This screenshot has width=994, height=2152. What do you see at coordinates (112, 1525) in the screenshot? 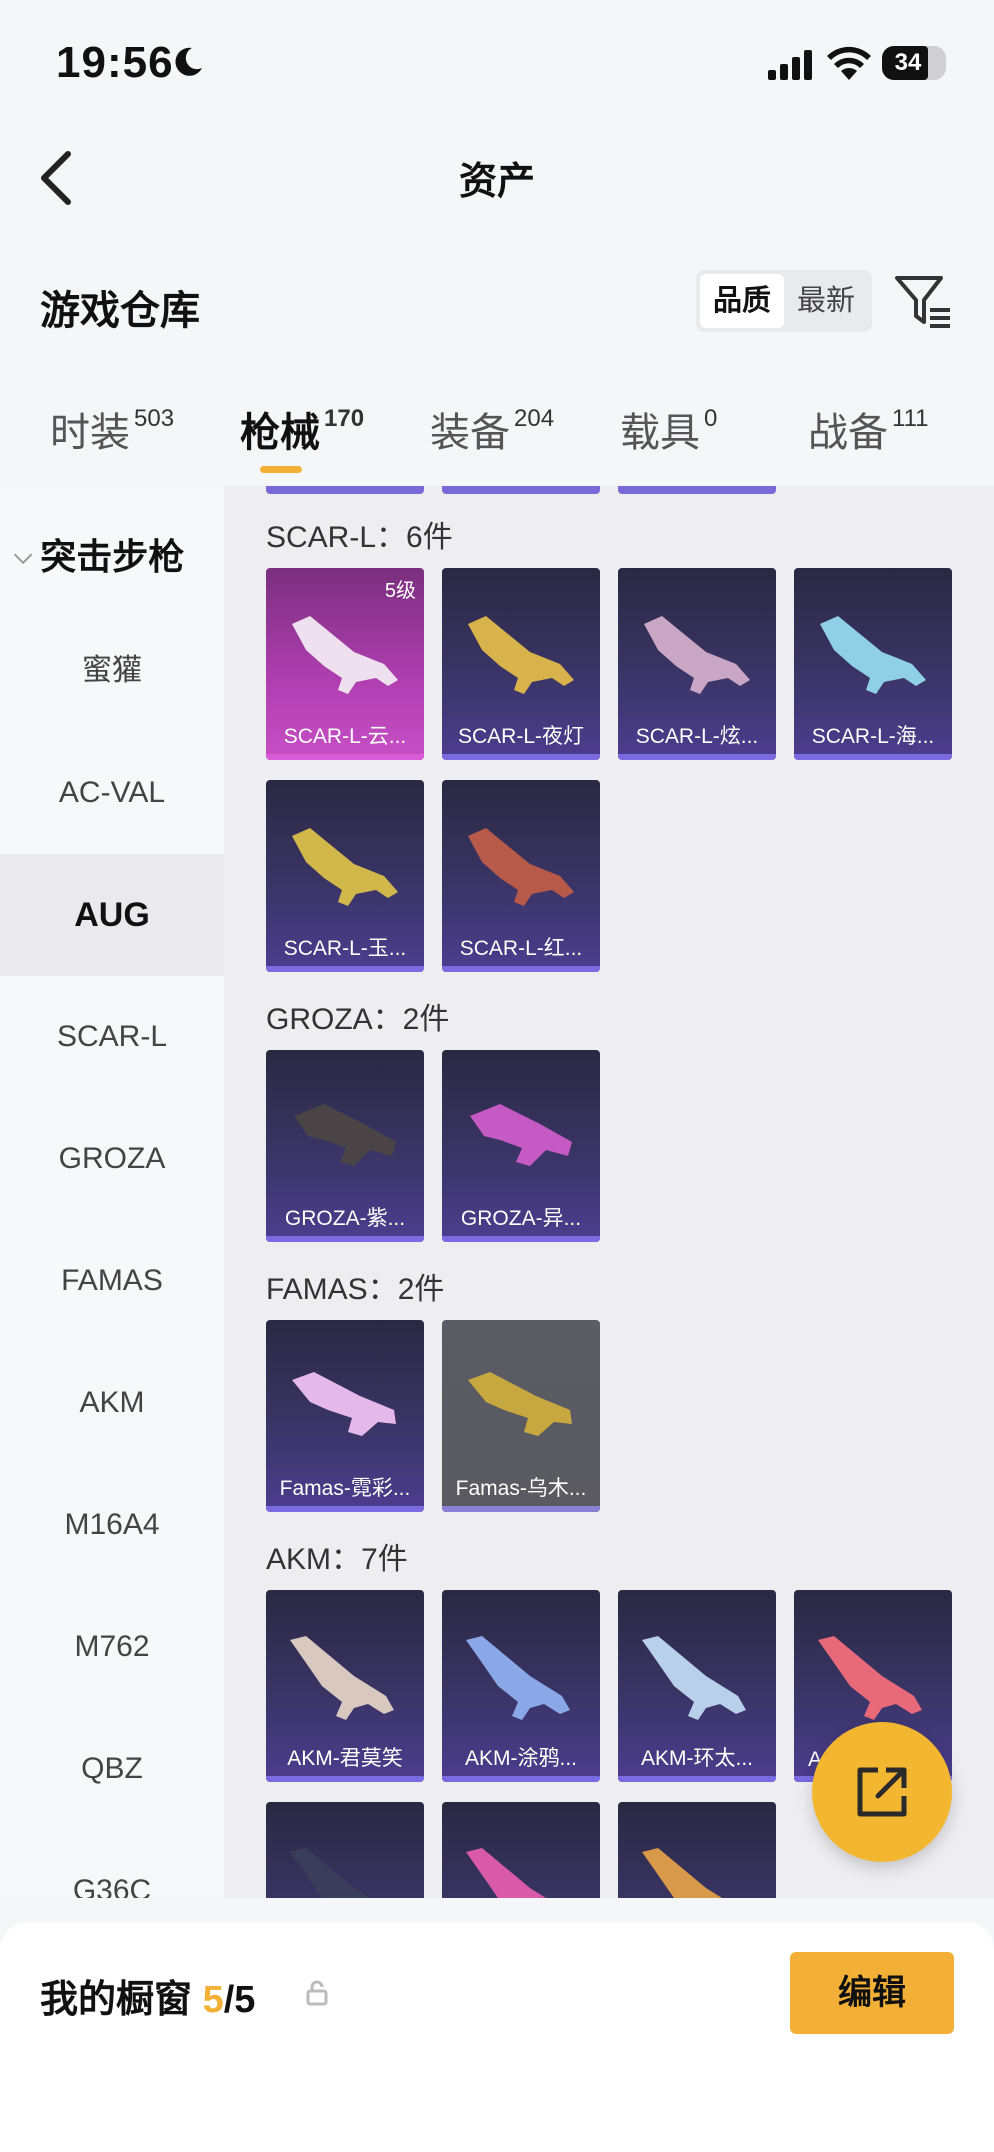
I see `sidebar-item-m16a4: M16A4` at bounding box center [112, 1525].